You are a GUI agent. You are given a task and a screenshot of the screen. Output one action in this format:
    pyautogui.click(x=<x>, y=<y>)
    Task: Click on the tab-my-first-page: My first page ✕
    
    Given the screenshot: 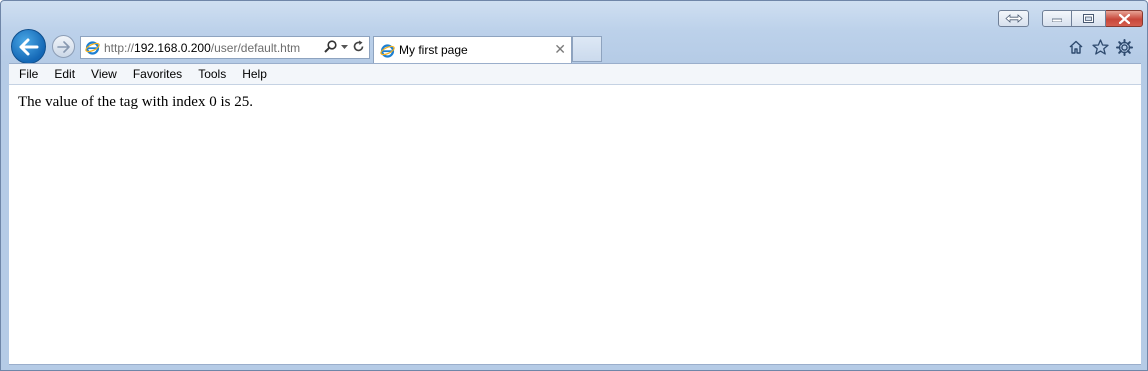 What is the action you would take?
    pyautogui.click(x=472, y=49)
    